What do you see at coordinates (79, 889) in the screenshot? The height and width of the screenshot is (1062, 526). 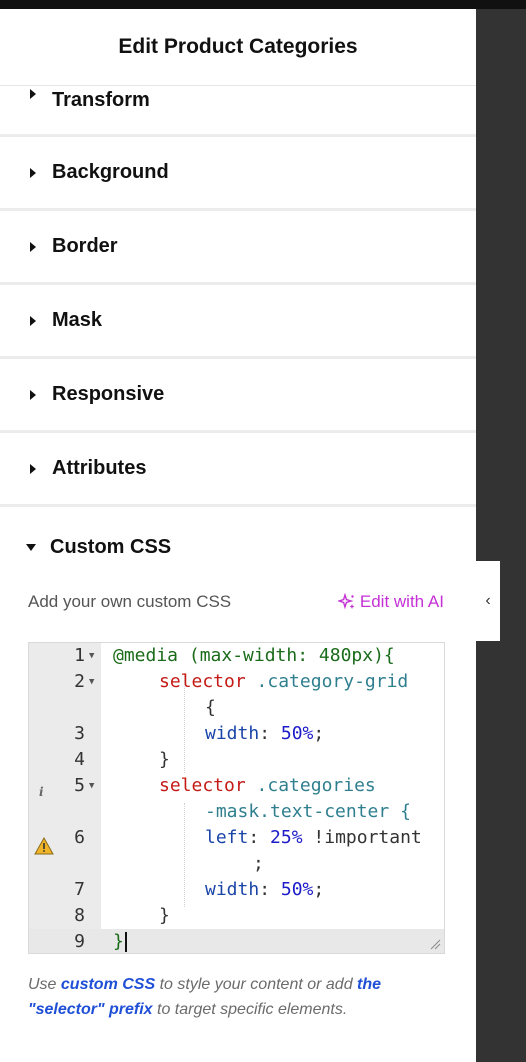 I see `line-number: 7` at bounding box center [79, 889].